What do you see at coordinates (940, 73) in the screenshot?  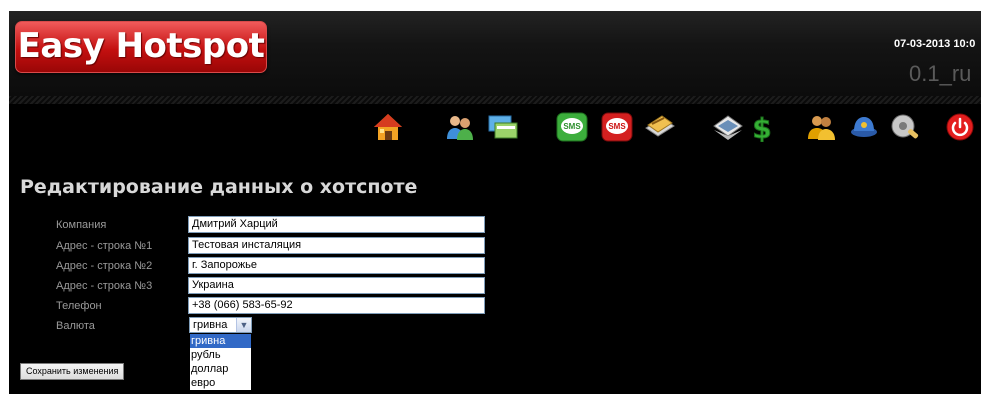 I see `version-label: 0.1_ru` at bounding box center [940, 73].